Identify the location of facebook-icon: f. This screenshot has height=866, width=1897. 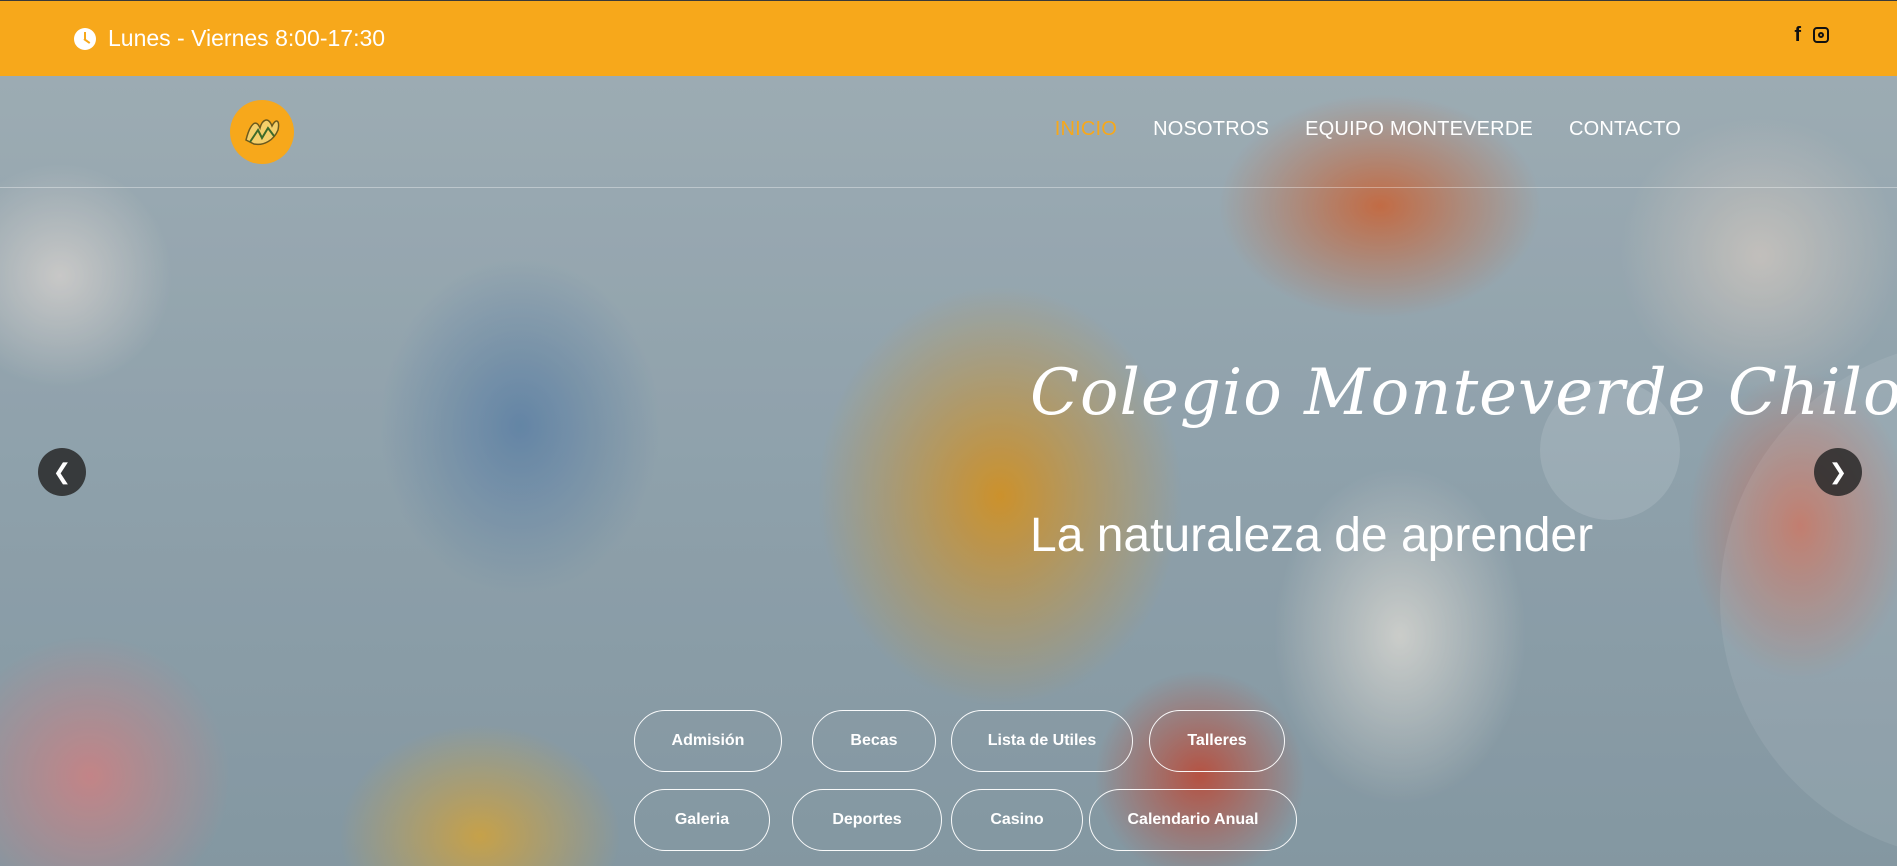
(1797, 35).